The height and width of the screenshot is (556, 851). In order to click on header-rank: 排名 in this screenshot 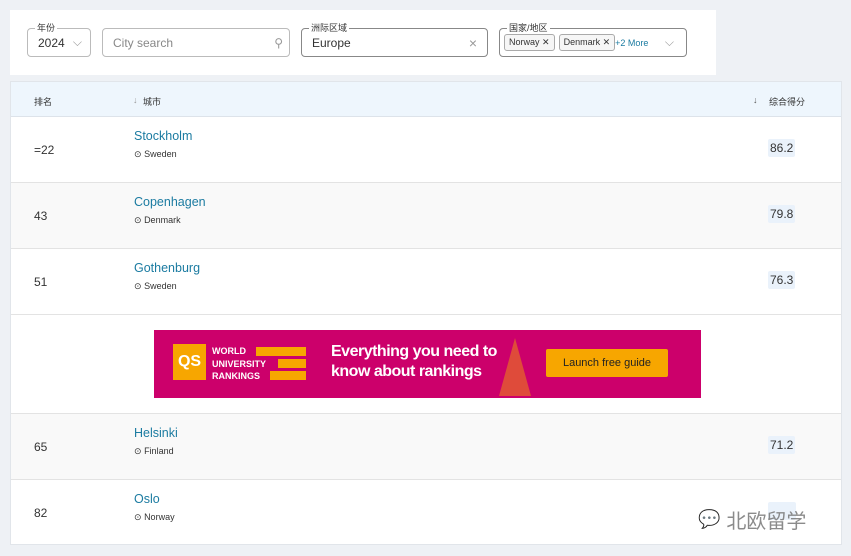, I will do `click(43, 101)`.